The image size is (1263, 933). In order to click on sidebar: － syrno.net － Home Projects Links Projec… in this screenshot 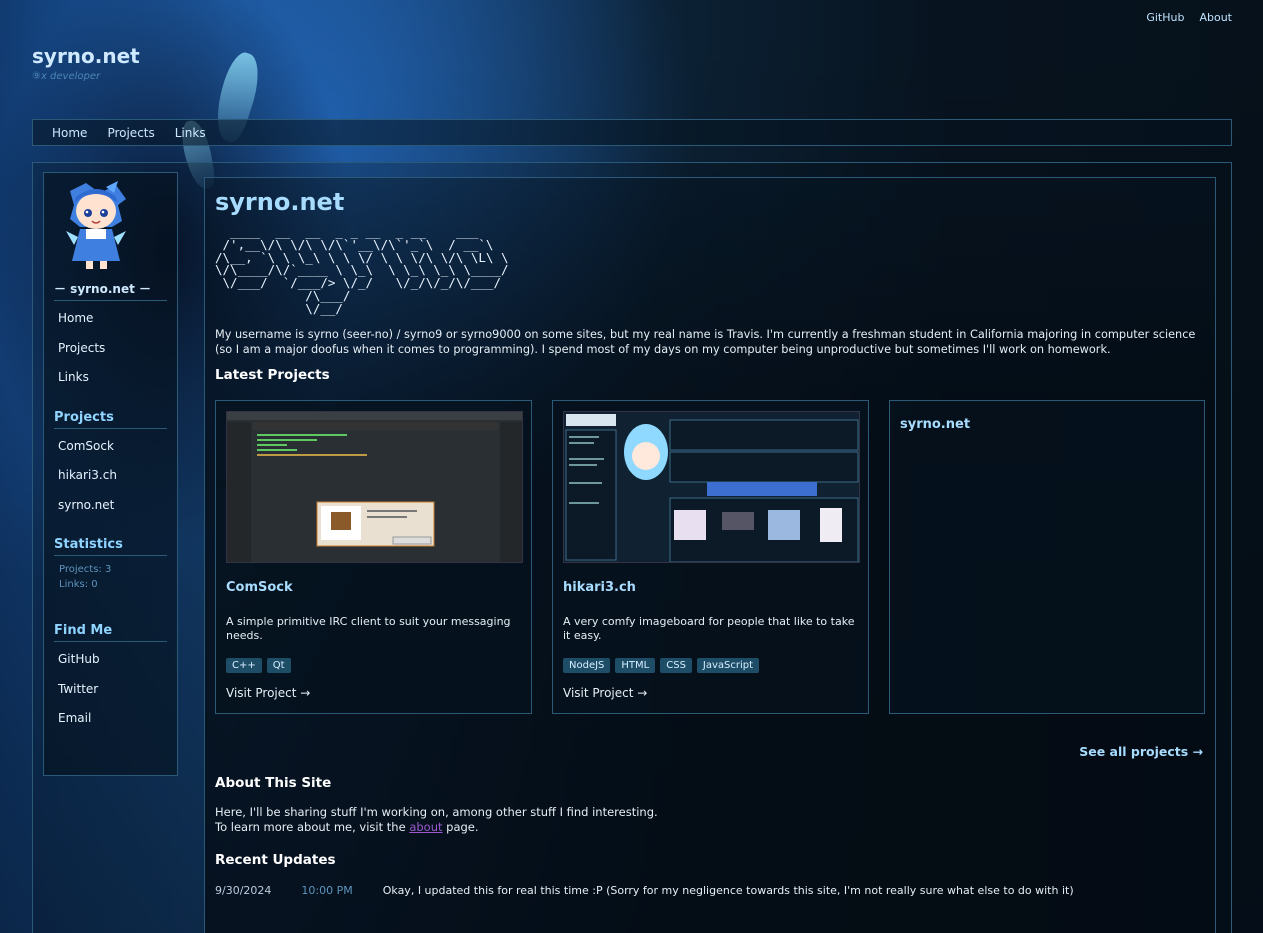, I will do `click(110, 474)`.